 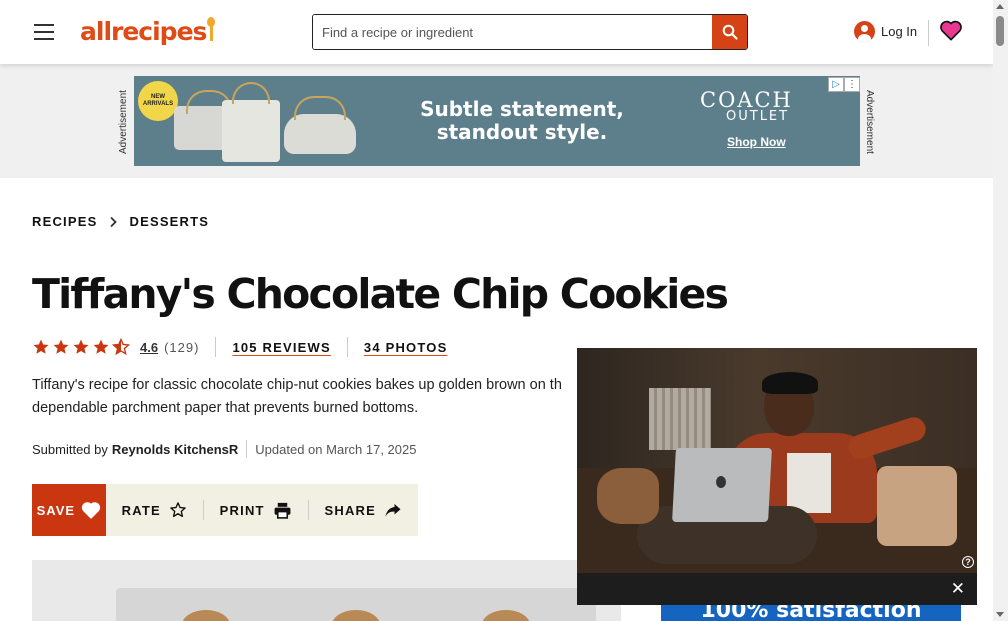 What do you see at coordinates (178, 510) in the screenshot?
I see `star-outline-icon` at bounding box center [178, 510].